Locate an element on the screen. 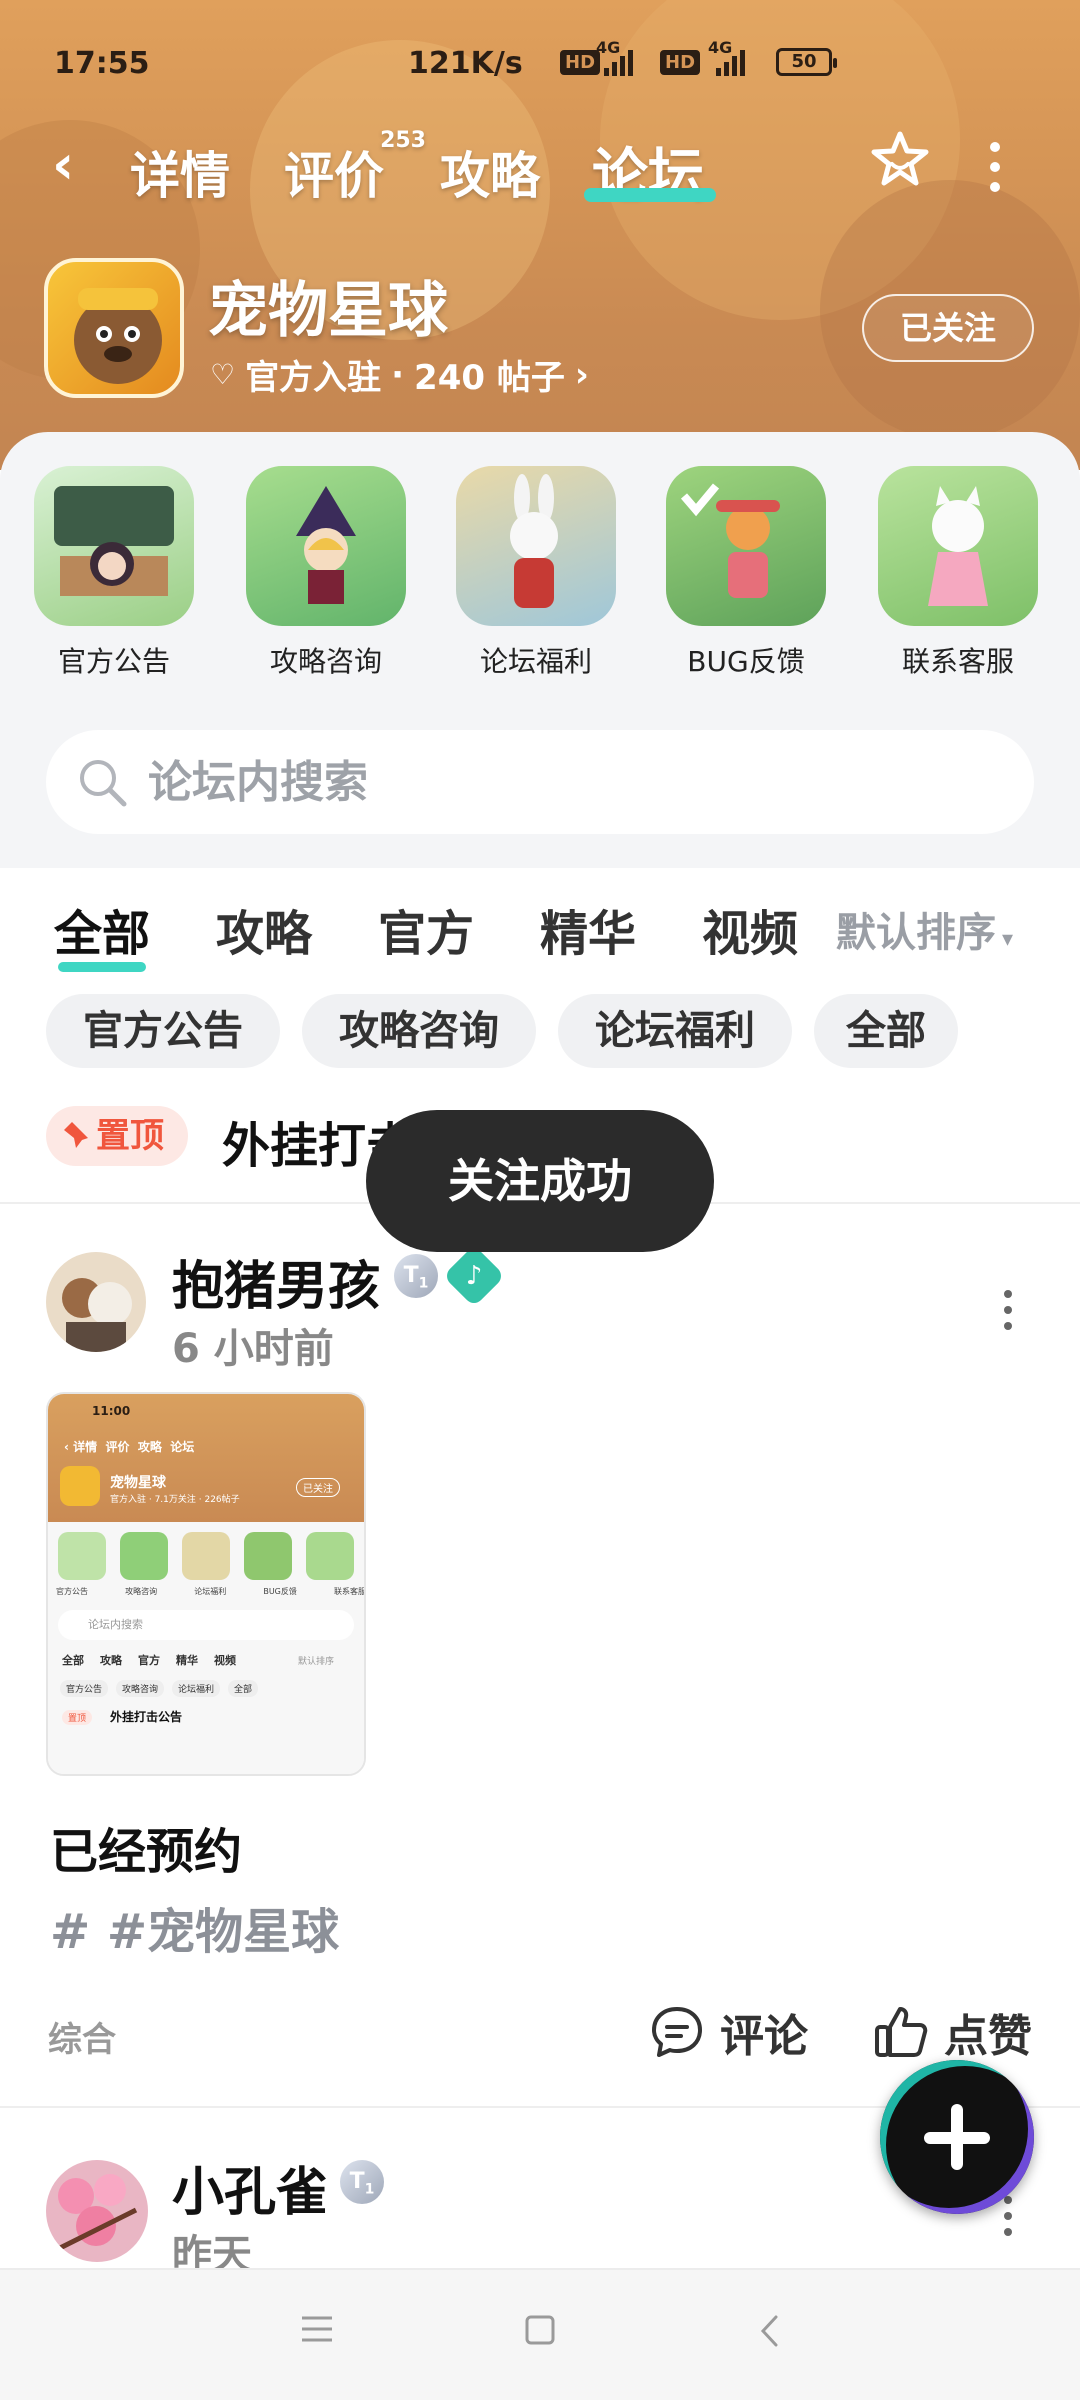  quick-link-label: BUG反馈 is located at coordinates (746, 661).